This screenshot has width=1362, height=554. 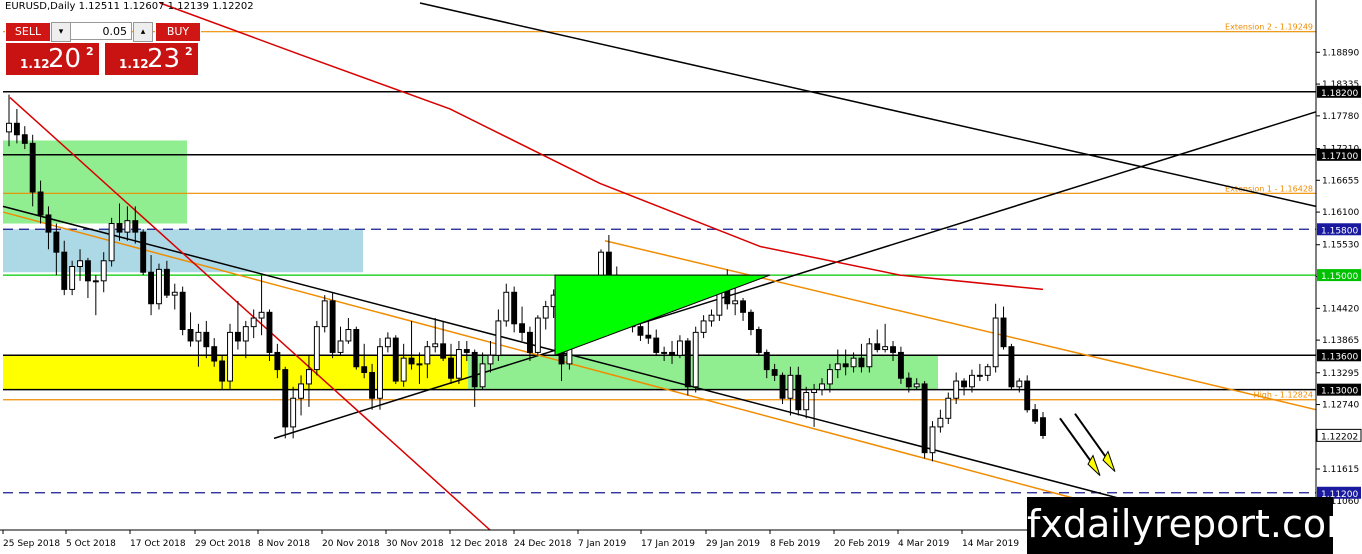 What do you see at coordinates (479, 544) in the screenshot?
I see `time-tick-label: 12 Dec 2018` at bounding box center [479, 544].